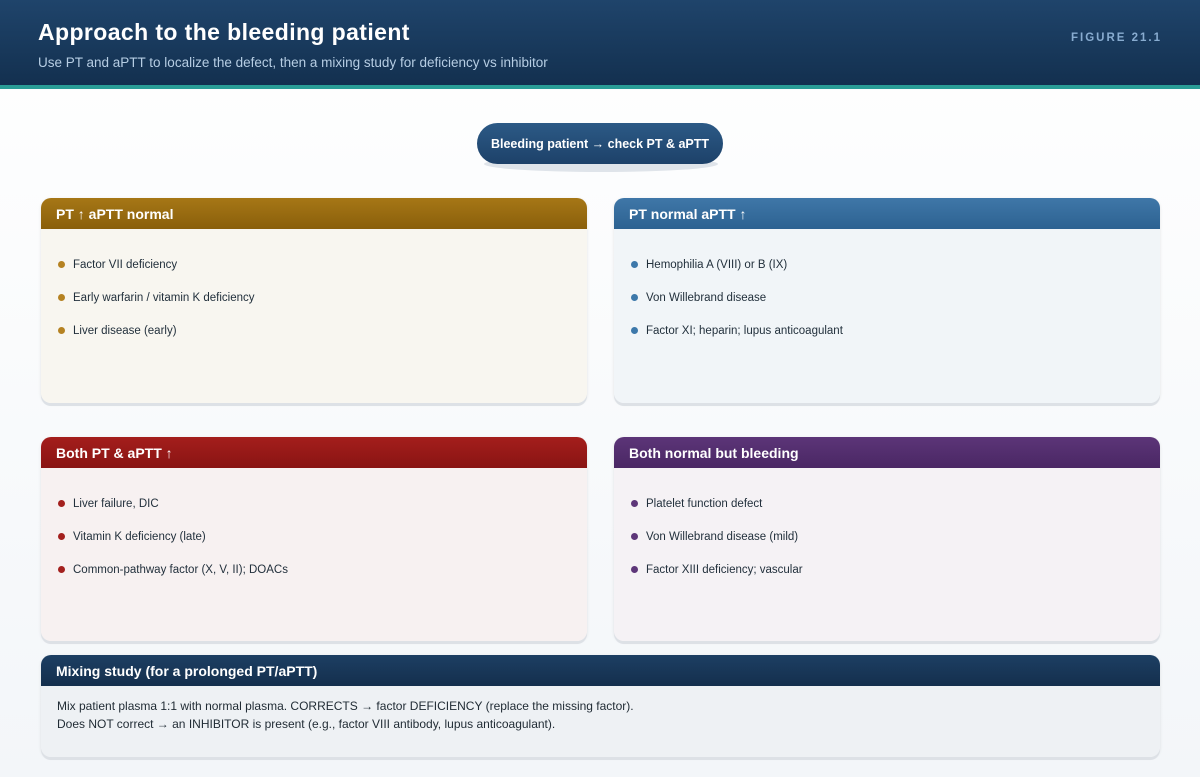  What do you see at coordinates (322, 569) in the screenshot?
I see `list-item: Common-pathway factor (X, V, II); DOACs` at bounding box center [322, 569].